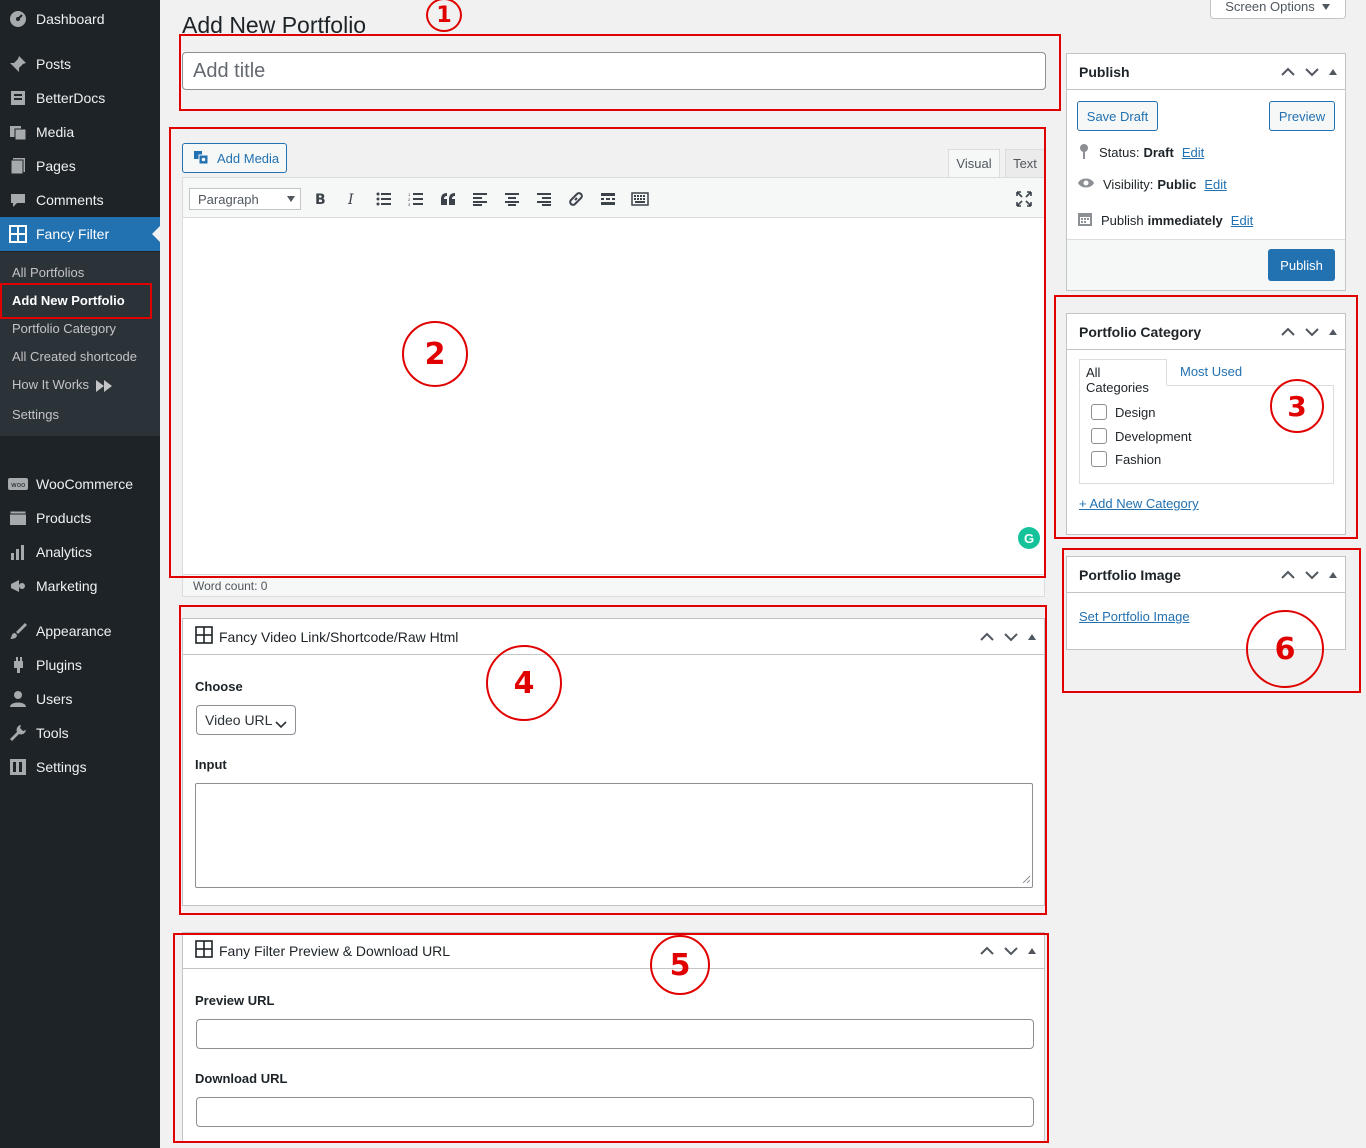  Describe the element at coordinates (54, 64) in the screenshot. I see `menu-label: Posts` at that location.